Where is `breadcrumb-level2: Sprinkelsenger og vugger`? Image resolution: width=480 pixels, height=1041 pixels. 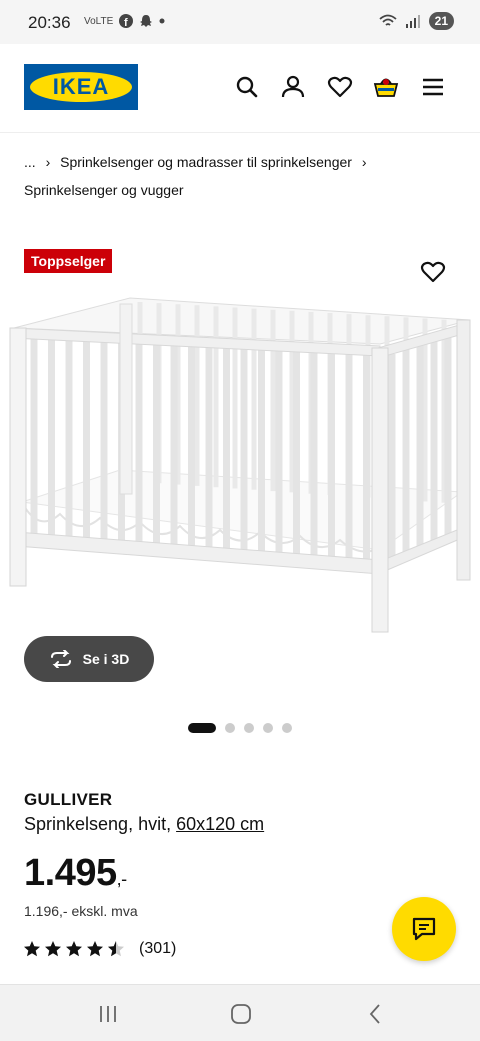 breadcrumb-level2: Sprinkelsenger og vugger is located at coordinates (104, 190).